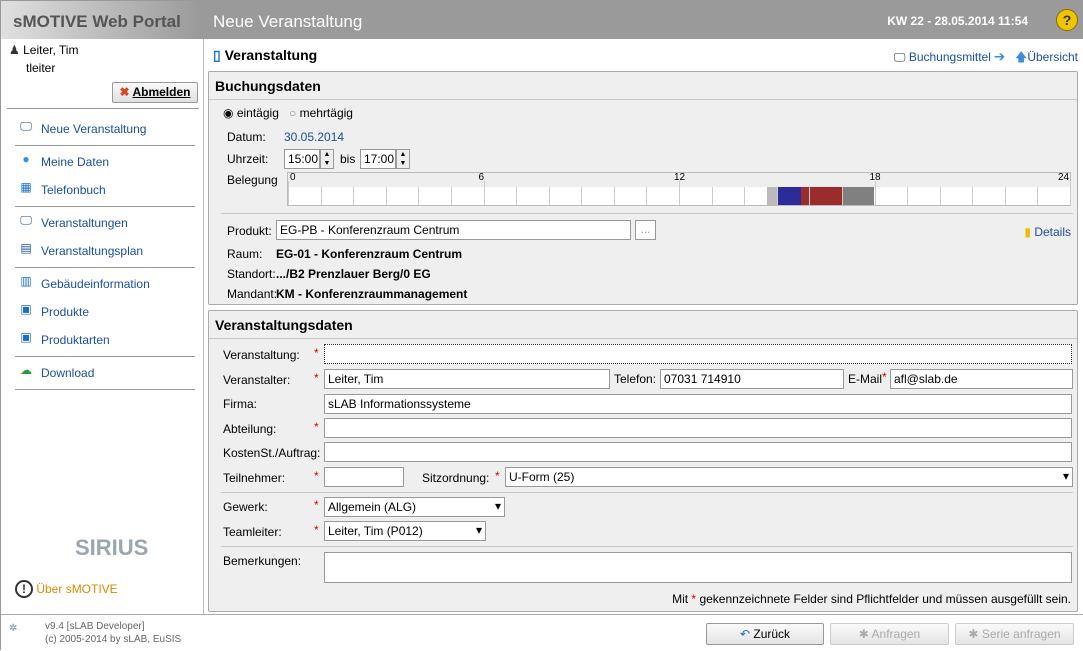 The width and height of the screenshot is (1083, 651). What do you see at coordinates (257, 380) in the screenshot?
I see `veranstalter-label: Veranstalter:` at bounding box center [257, 380].